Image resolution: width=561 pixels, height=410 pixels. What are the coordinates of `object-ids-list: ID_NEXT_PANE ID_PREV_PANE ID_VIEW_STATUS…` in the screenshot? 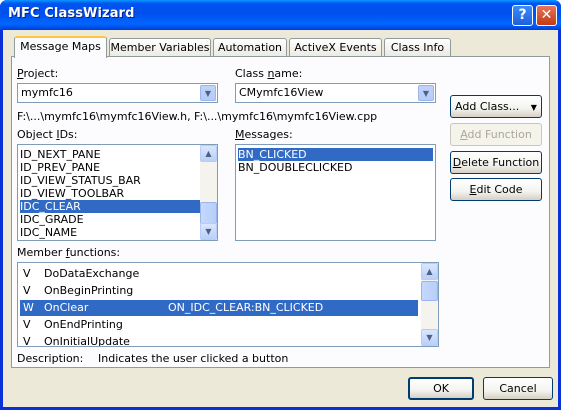 It's located at (117, 192).